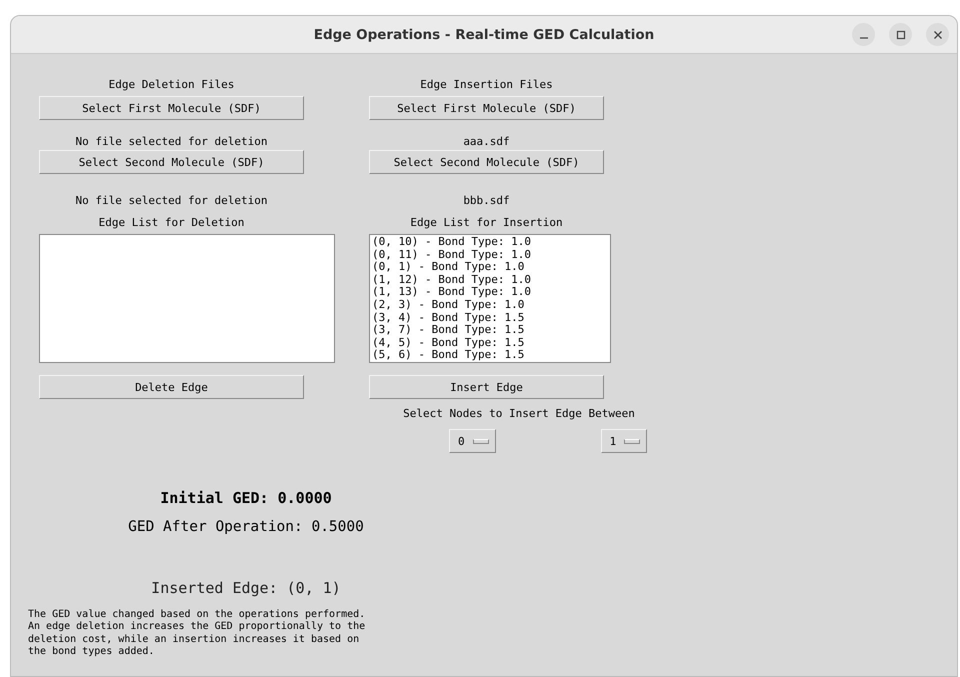  I want to click on insert-edge-button: Insert Edge, so click(486, 387).